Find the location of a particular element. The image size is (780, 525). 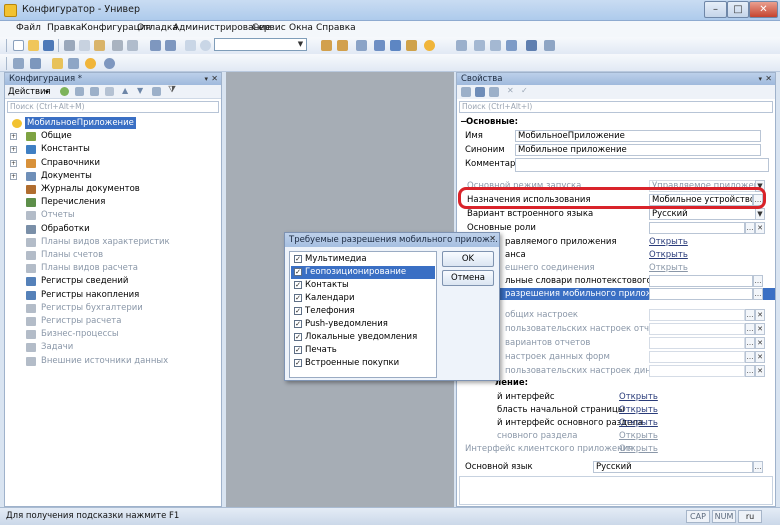

delete-icon is located at coordinates (109, 91).